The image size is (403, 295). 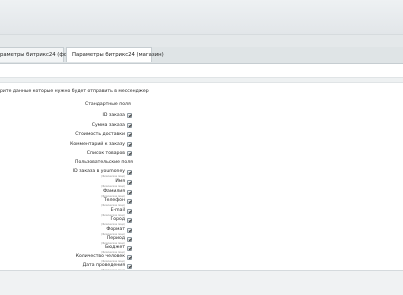 What do you see at coordinates (103, 265) in the screenshot?
I see `field-label: Дата проведения` at bounding box center [103, 265].